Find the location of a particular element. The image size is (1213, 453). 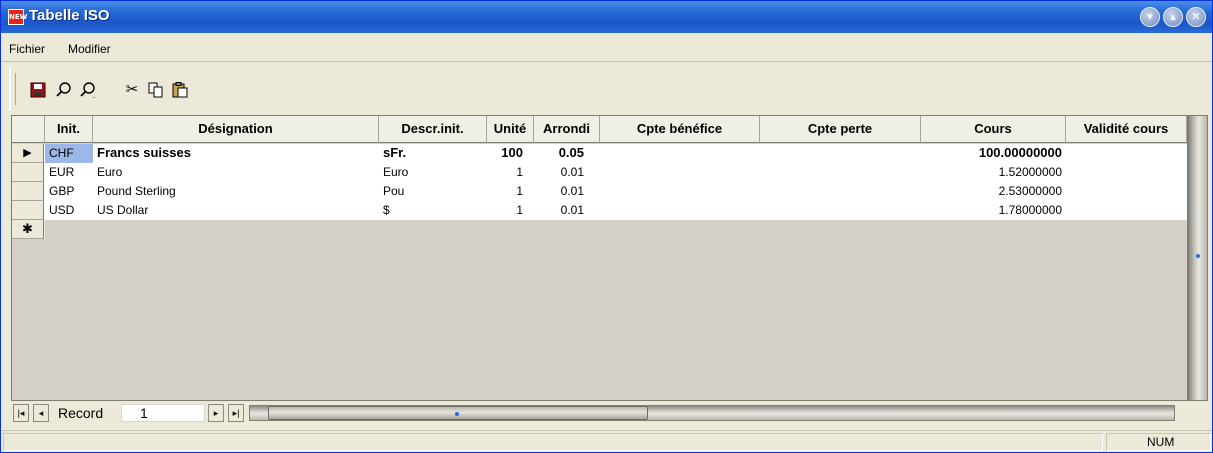

num-lock-indicator: NUM is located at coordinates (1161, 442).